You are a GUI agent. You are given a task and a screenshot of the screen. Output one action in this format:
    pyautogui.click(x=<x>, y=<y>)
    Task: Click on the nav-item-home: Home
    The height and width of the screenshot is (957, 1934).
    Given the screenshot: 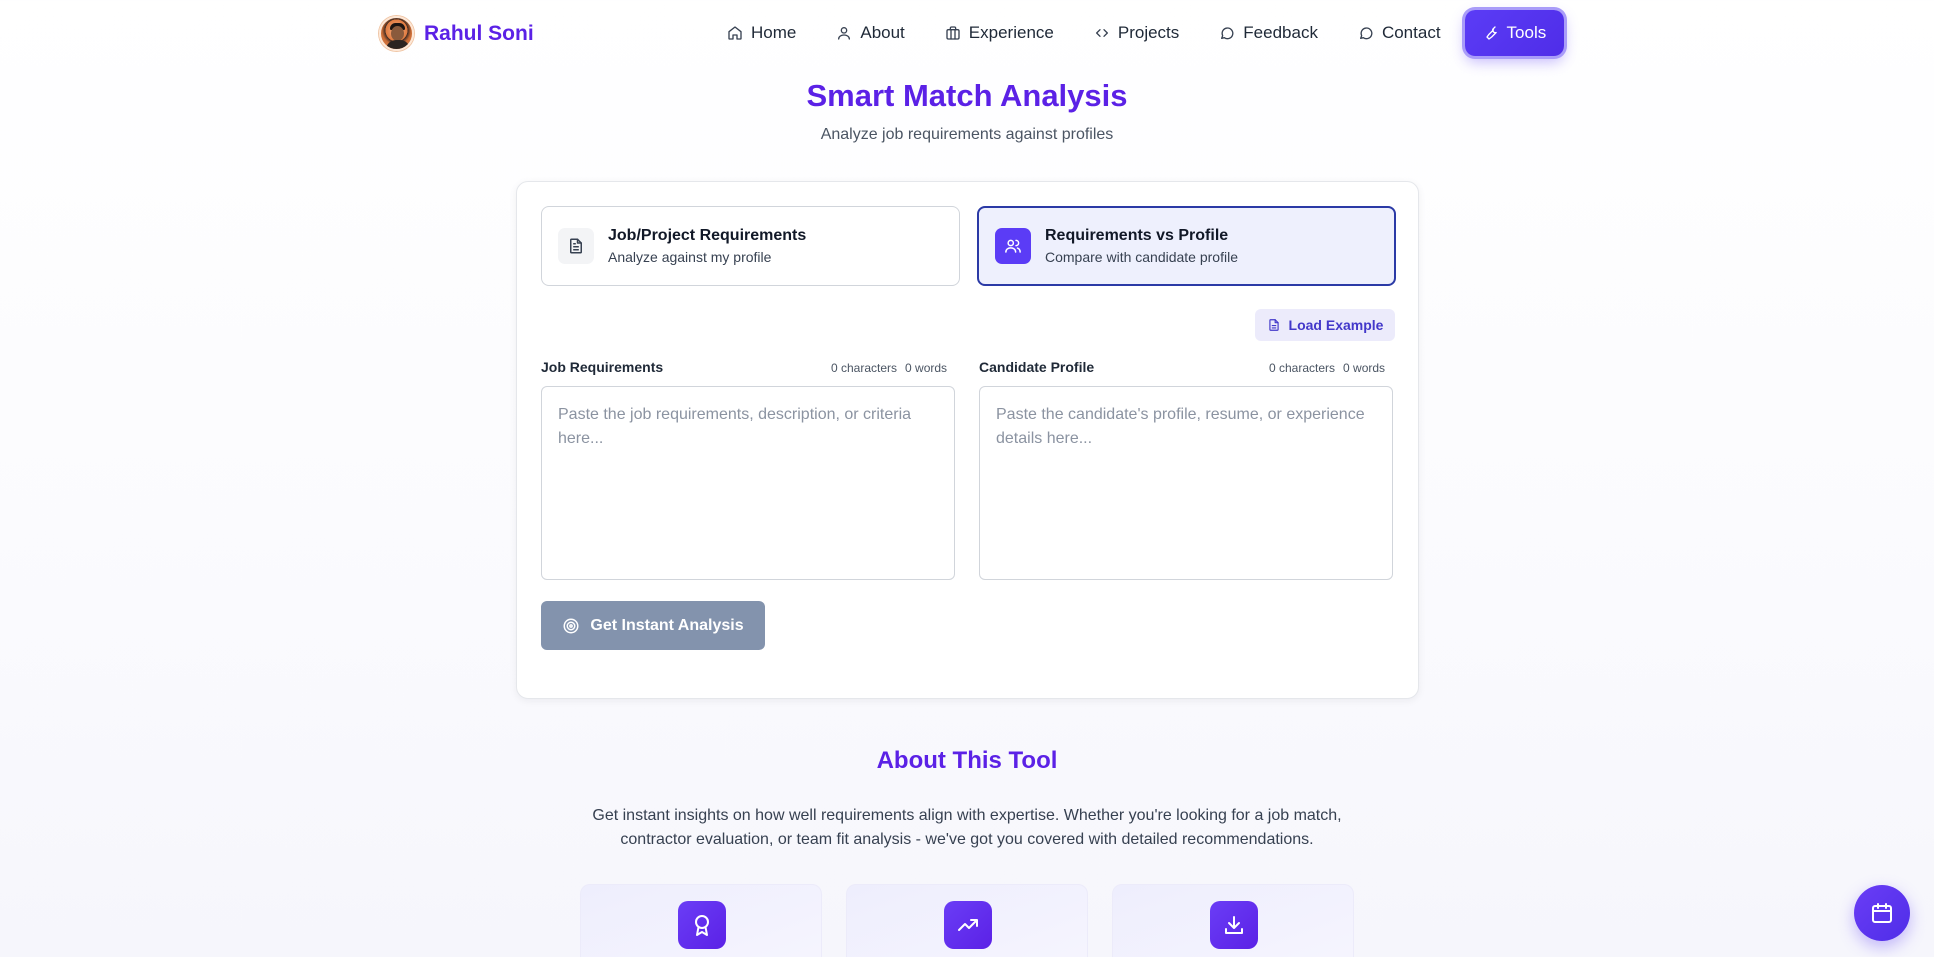 What is the action you would take?
    pyautogui.click(x=761, y=33)
    